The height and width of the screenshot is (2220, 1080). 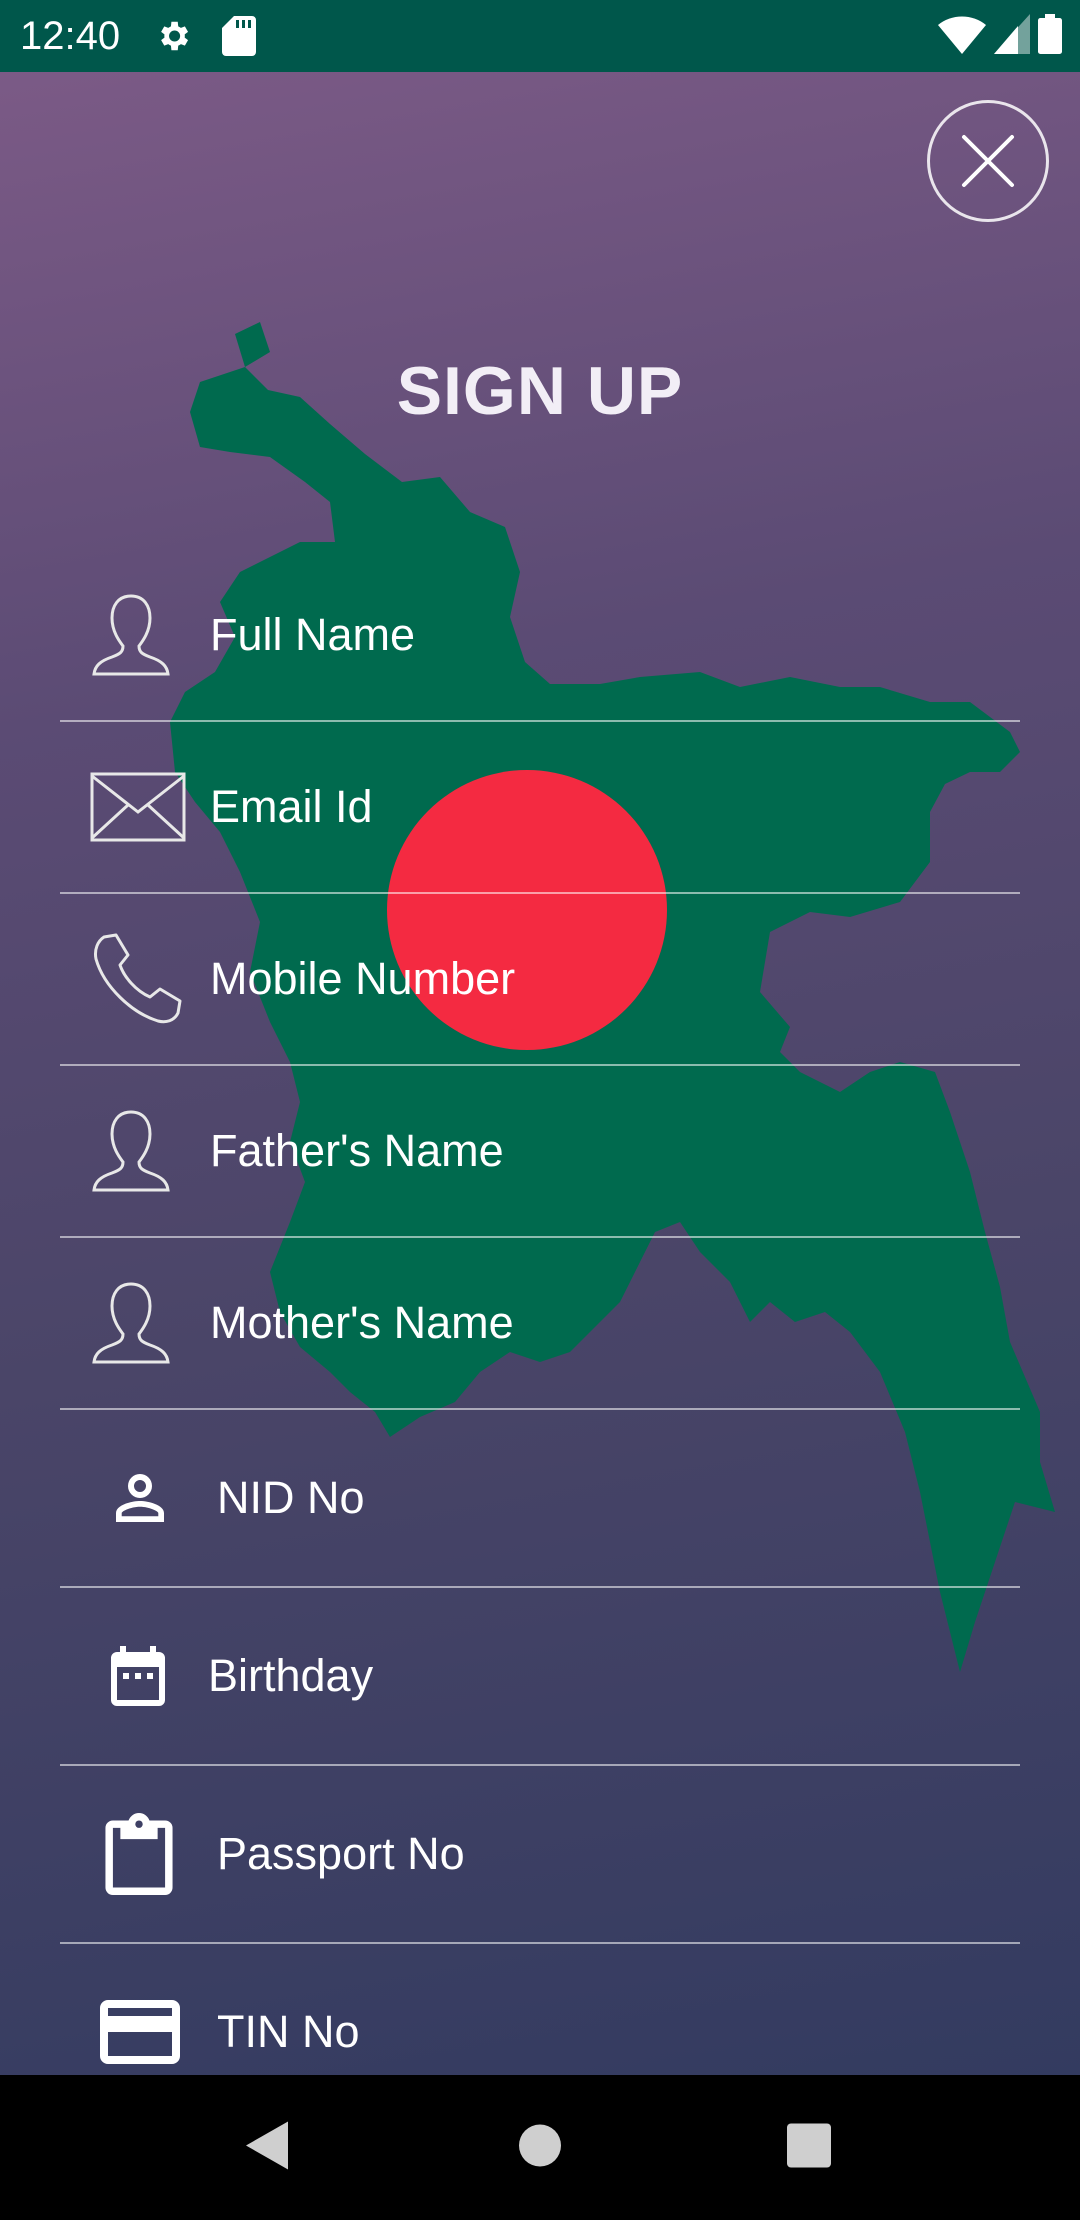 I want to click on birthday-label: Birthday, so click(x=291, y=1675).